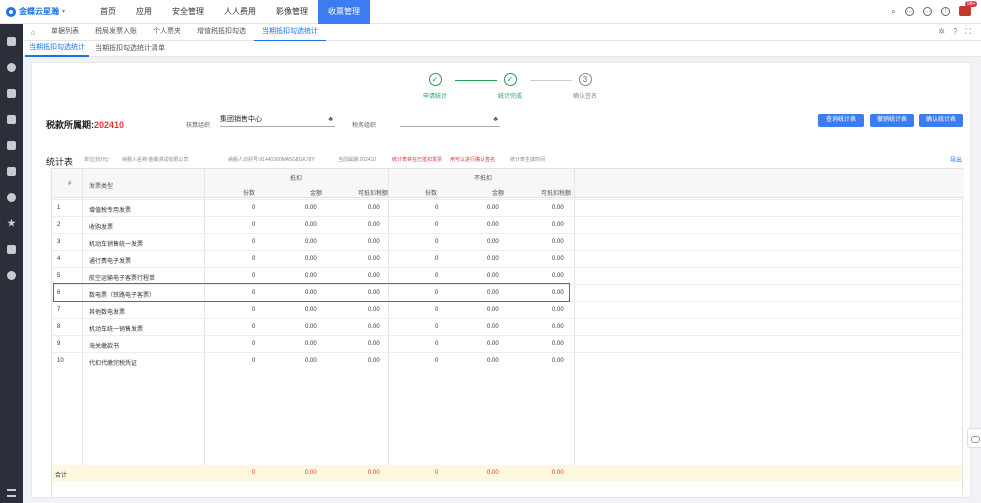 The width and height of the screenshot is (981, 503). I want to click on table-row: 4 通行费电子发票 0 0.00 0.00 0 0.00 0.00, so click(508, 258).